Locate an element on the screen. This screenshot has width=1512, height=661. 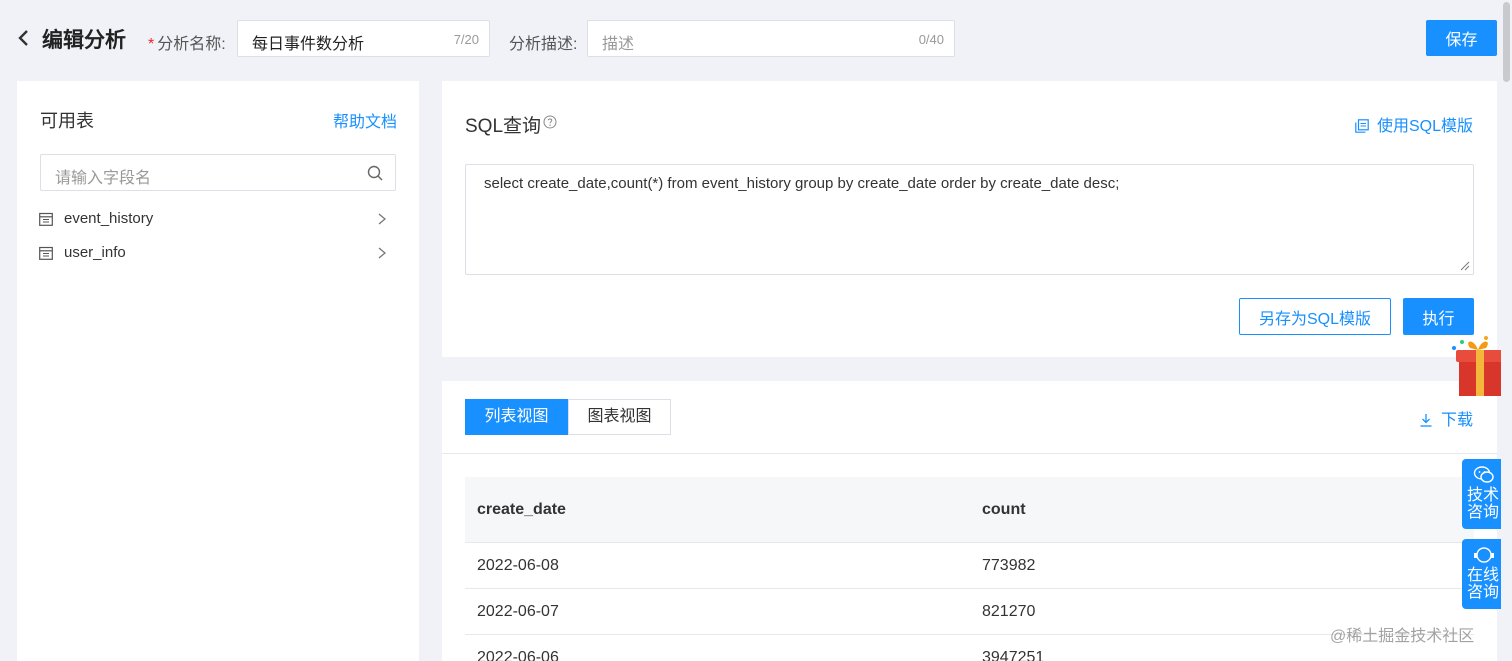
page-title: 编辑分析 is located at coordinates (84, 40).